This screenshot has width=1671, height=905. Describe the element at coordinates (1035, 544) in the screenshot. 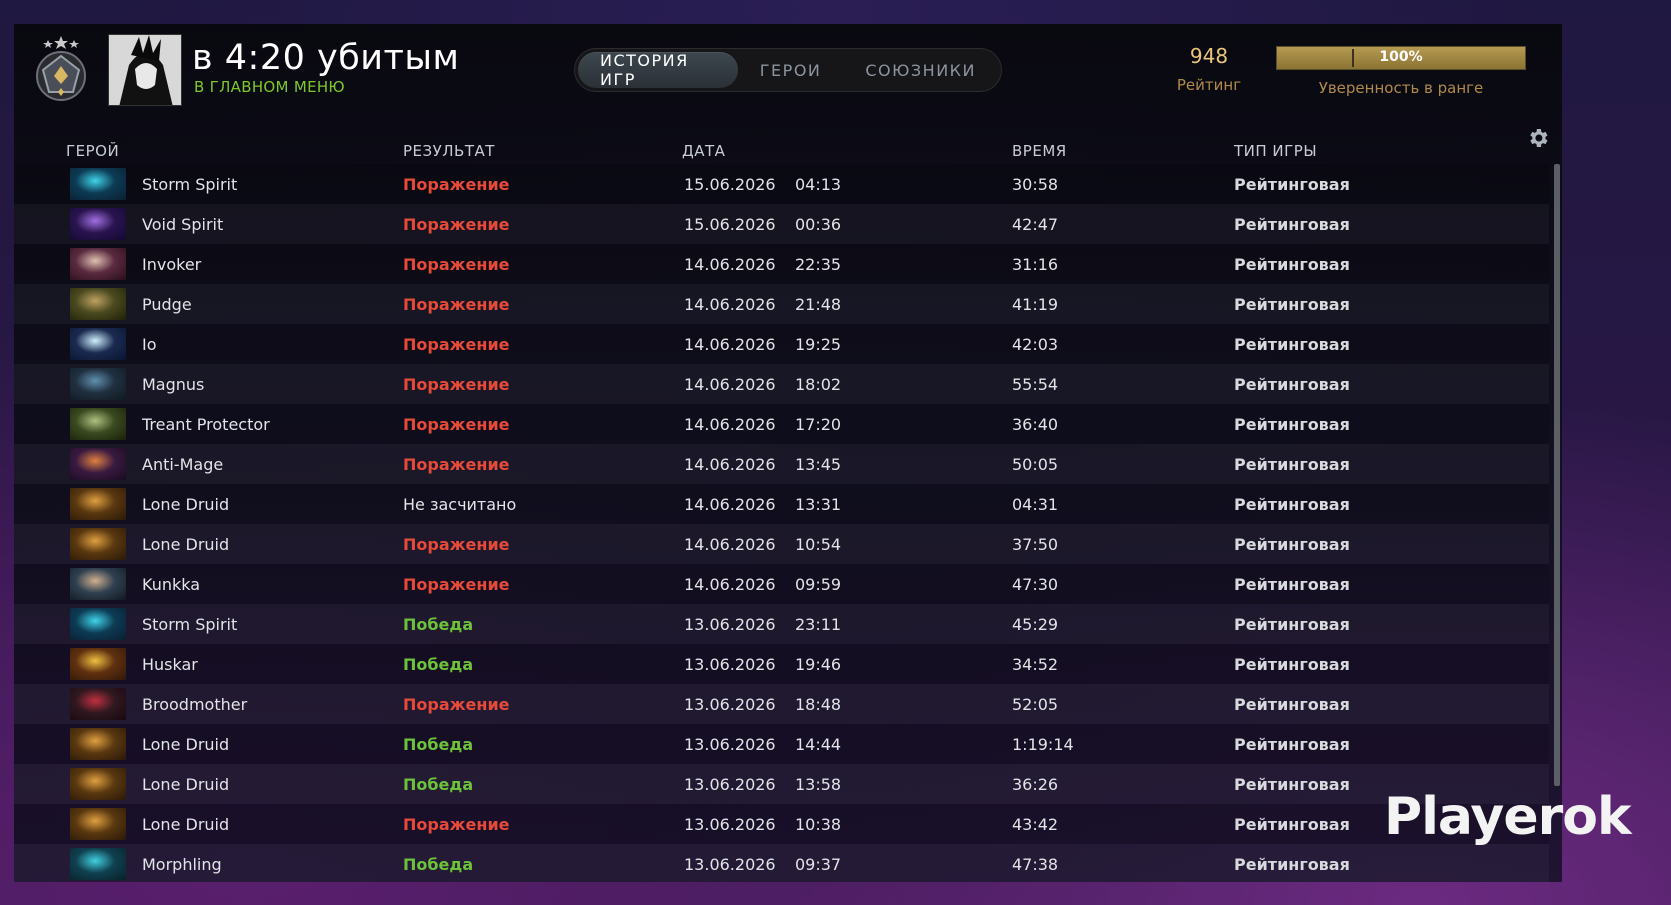

I see `match-duration: 37:50` at that location.